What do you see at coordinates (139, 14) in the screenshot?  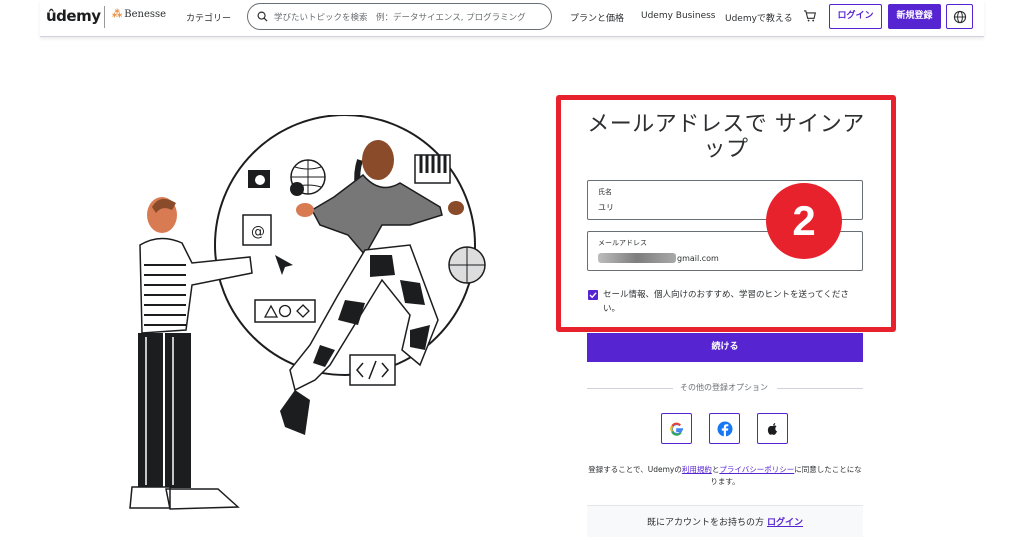 I see `benesse-logo: ⁂ Benesse` at bounding box center [139, 14].